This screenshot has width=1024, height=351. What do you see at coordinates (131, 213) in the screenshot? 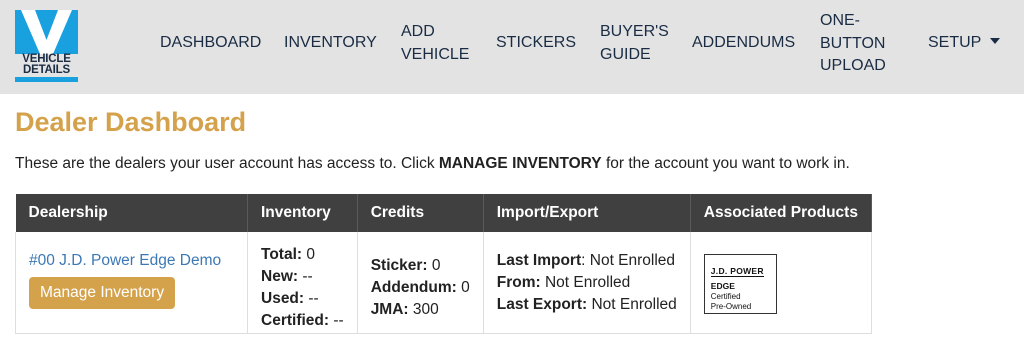
I see `header-dealership: Dealership` at bounding box center [131, 213].